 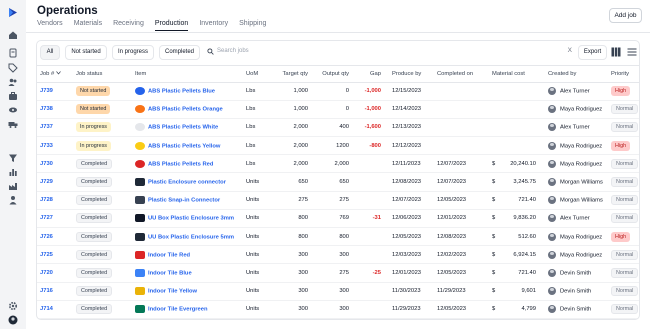 What do you see at coordinates (187, 183) in the screenshot?
I see `item-link: Plastic Enclosure connector` at bounding box center [187, 183].